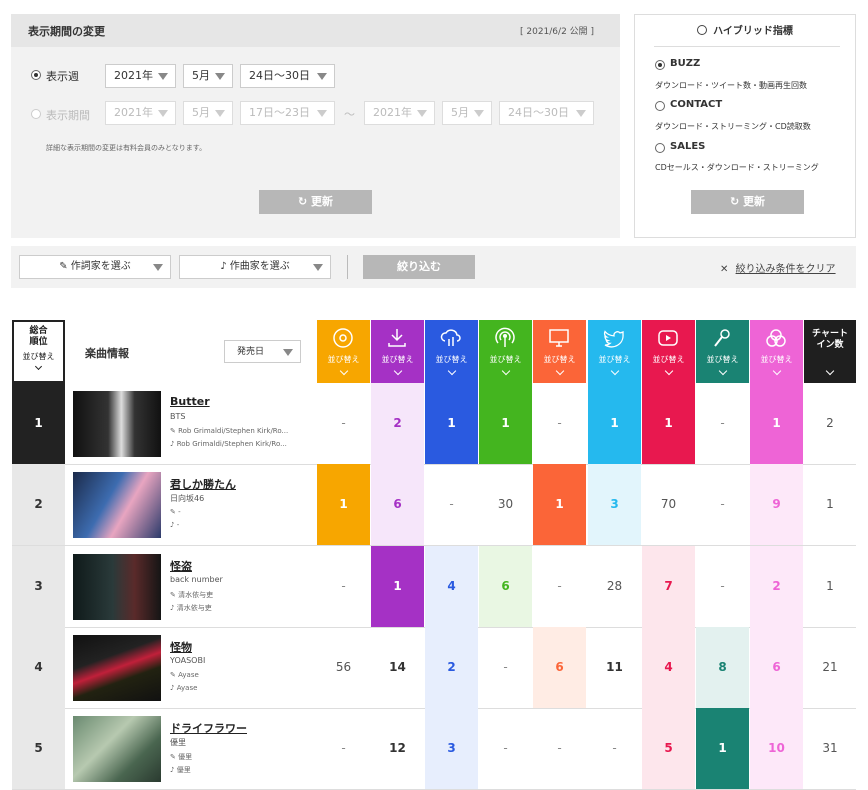 The image size is (868, 790). What do you see at coordinates (559, 351) in the screenshot?
I see `column-header-pc-read: 並び替え` at bounding box center [559, 351].